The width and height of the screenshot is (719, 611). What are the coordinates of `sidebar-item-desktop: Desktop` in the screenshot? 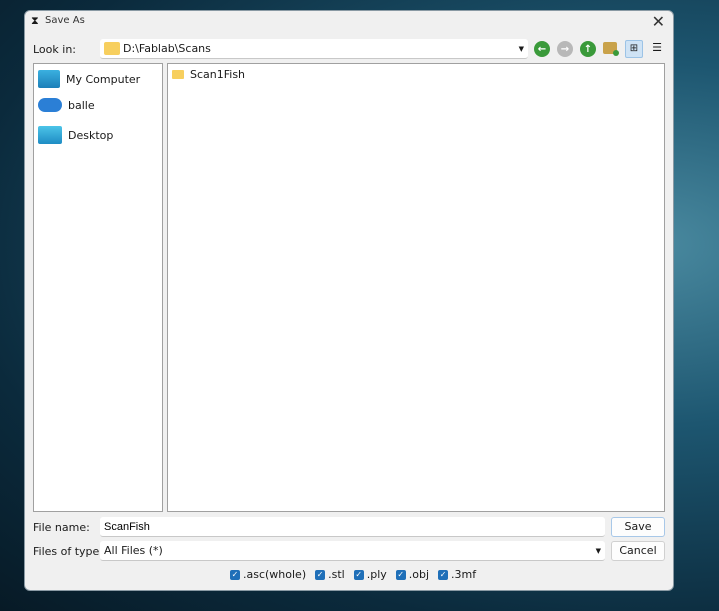 It's located at (75, 135).